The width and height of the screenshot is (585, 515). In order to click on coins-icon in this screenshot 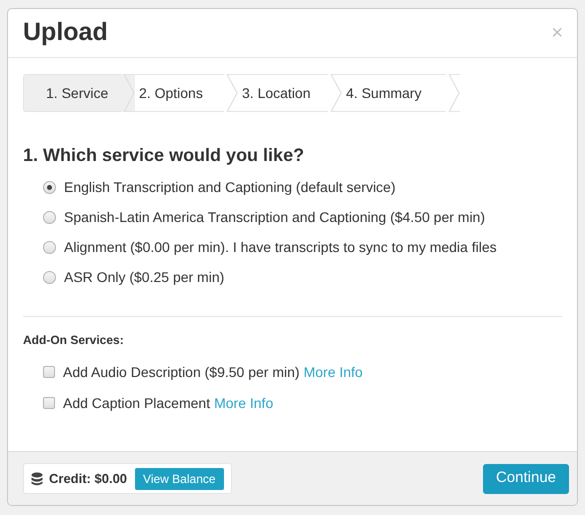, I will do `click(37, 479)`.